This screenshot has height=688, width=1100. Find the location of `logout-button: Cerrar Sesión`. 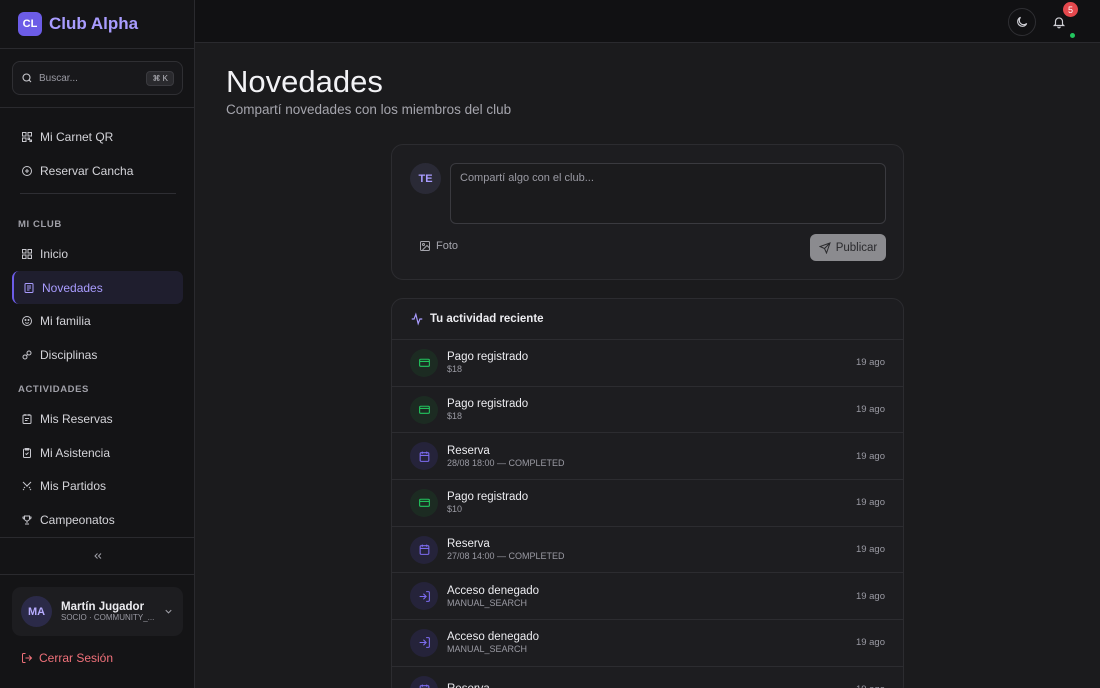

logout-button: Cerrar Sesión is located at coordinates (67, 658).